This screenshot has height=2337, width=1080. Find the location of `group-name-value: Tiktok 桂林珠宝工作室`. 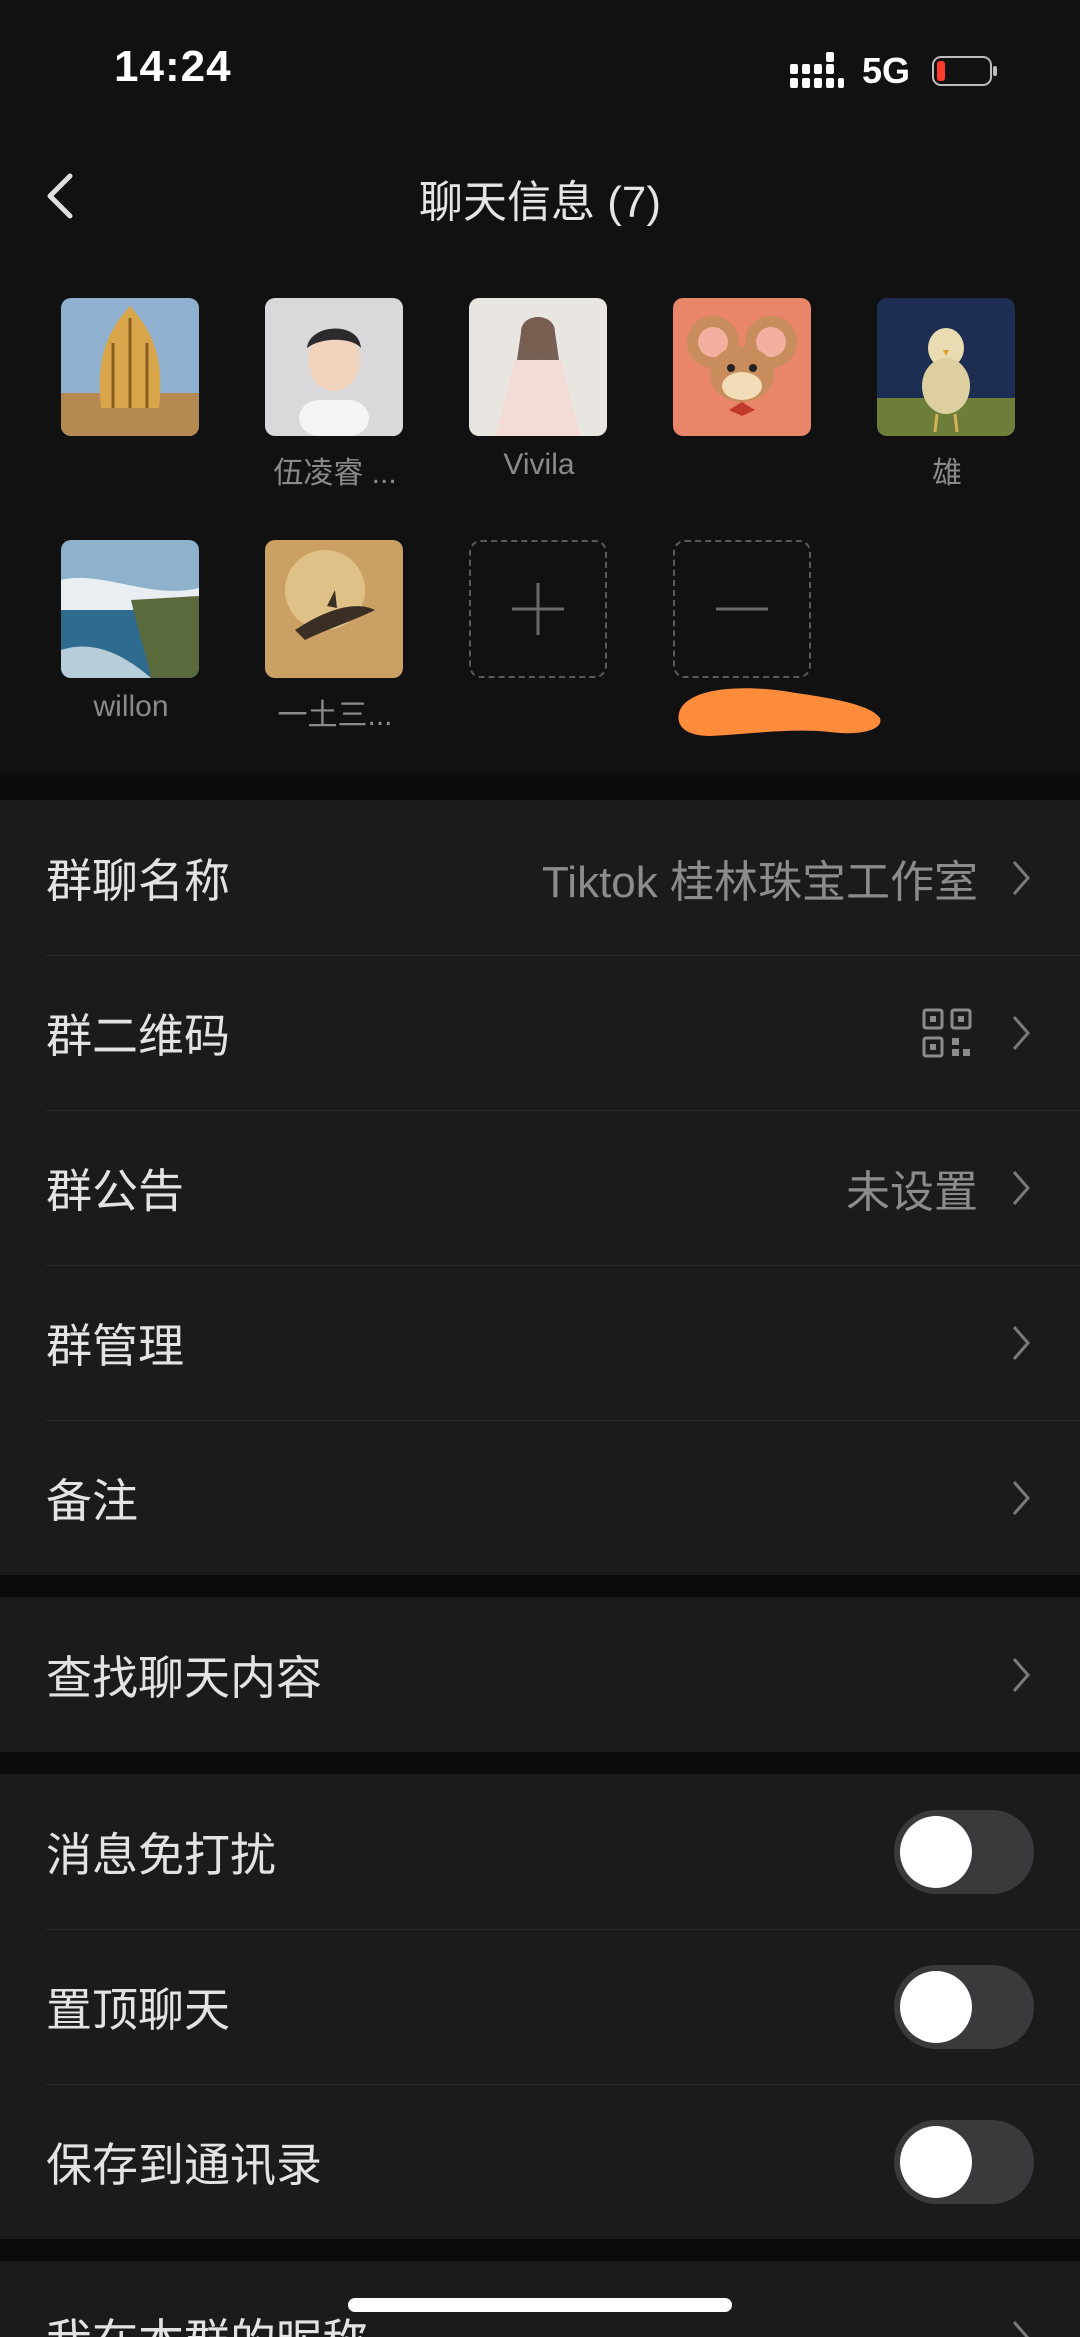

group-name-value: Tiktok 桂林珠宝工作室 is located at coordinates (760, 882).